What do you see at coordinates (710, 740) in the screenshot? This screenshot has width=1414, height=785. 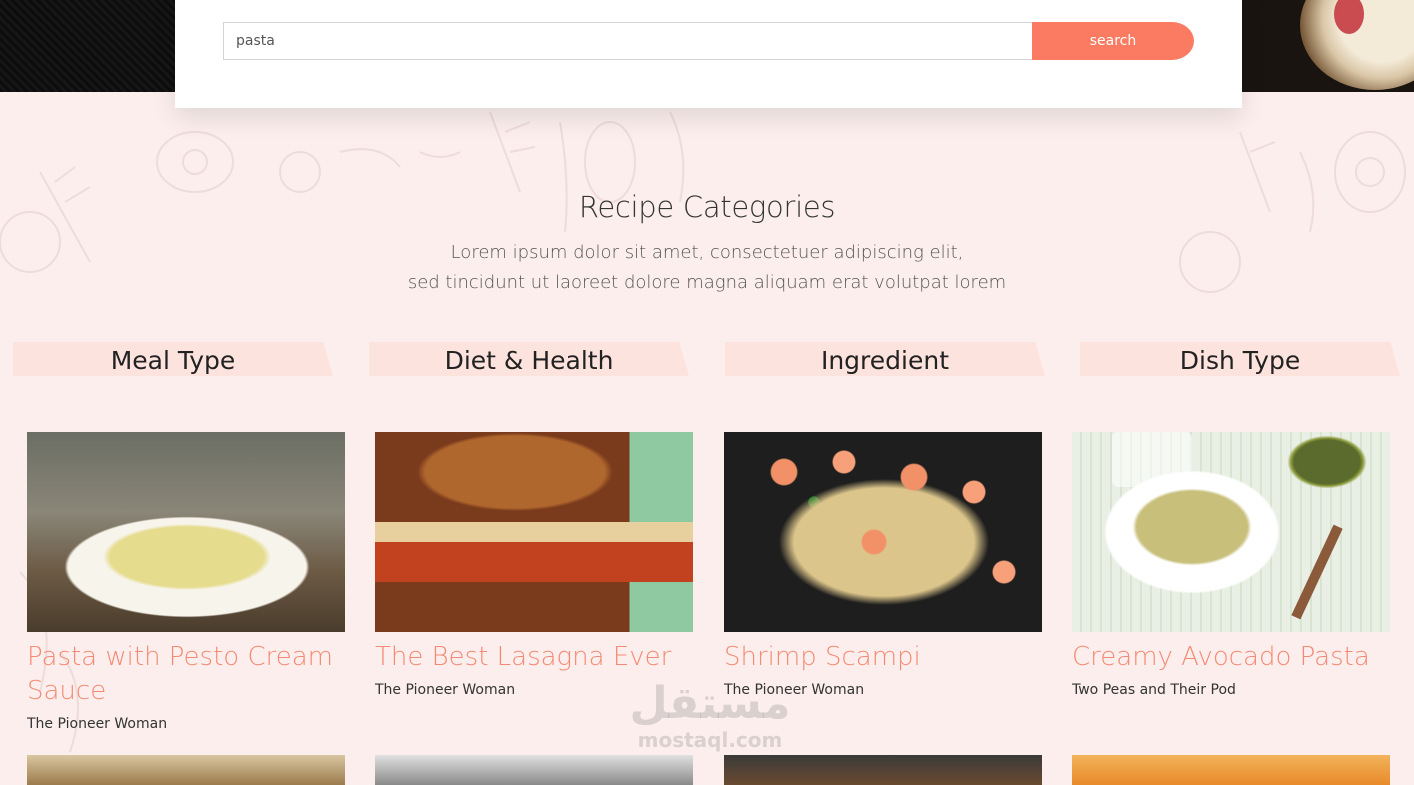 I see `watermark-latin: mostaql.com` at bounding box center [710, 740].